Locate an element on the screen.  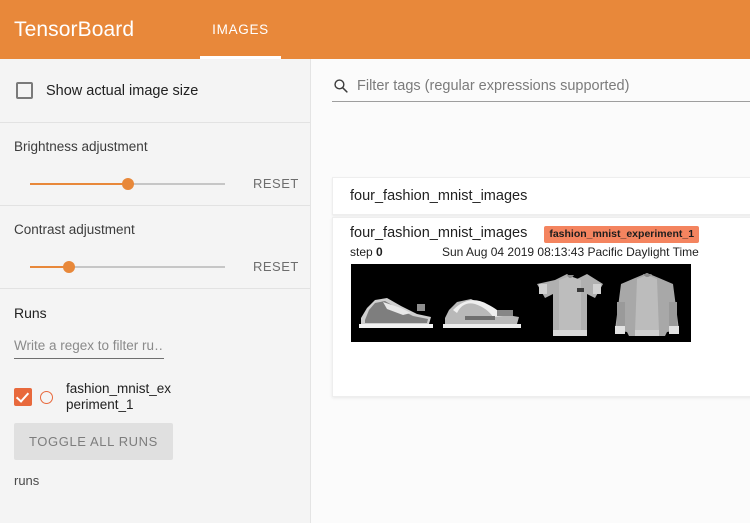
brightness-track-fill is located at coordinates (79, 183).